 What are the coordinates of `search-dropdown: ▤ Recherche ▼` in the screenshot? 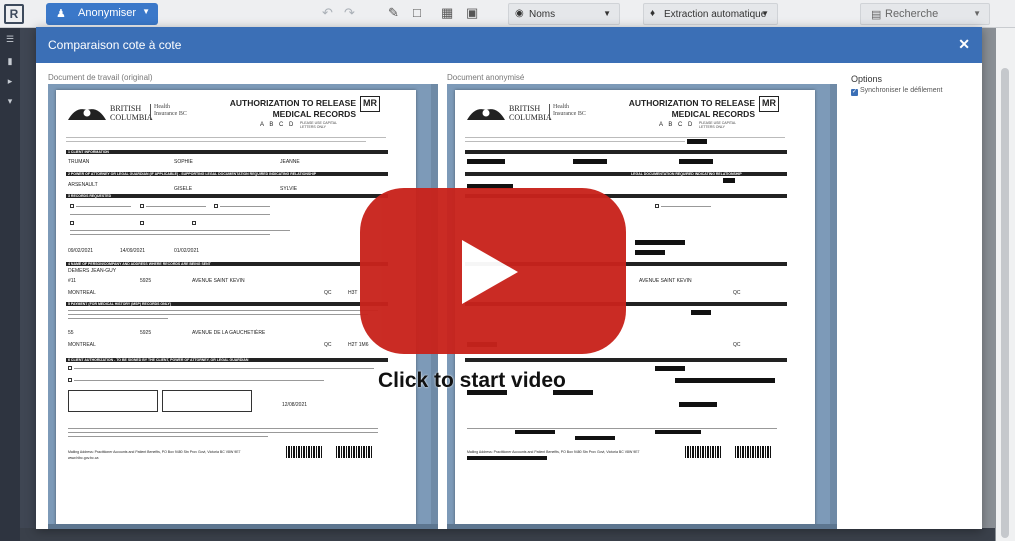 It's located at (925, 14).